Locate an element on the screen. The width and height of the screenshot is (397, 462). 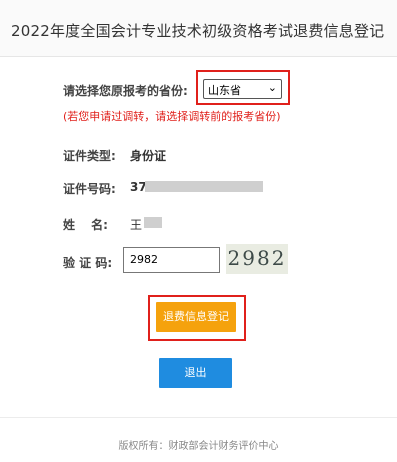
id-type-label: 证件类型: is located at coordinates (89, 156).